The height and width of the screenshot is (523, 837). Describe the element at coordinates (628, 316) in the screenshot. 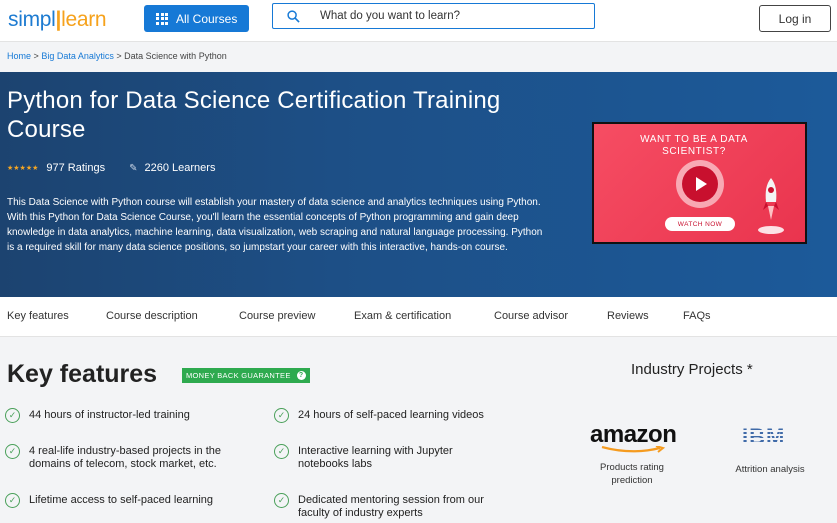

I see `tab-reviews: Reviews` at that location.